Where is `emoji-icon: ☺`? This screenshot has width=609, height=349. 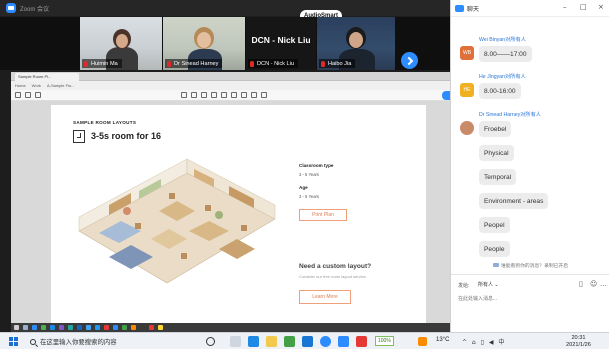
emoji-icon: ☺ is located at coordinates (593, 284).